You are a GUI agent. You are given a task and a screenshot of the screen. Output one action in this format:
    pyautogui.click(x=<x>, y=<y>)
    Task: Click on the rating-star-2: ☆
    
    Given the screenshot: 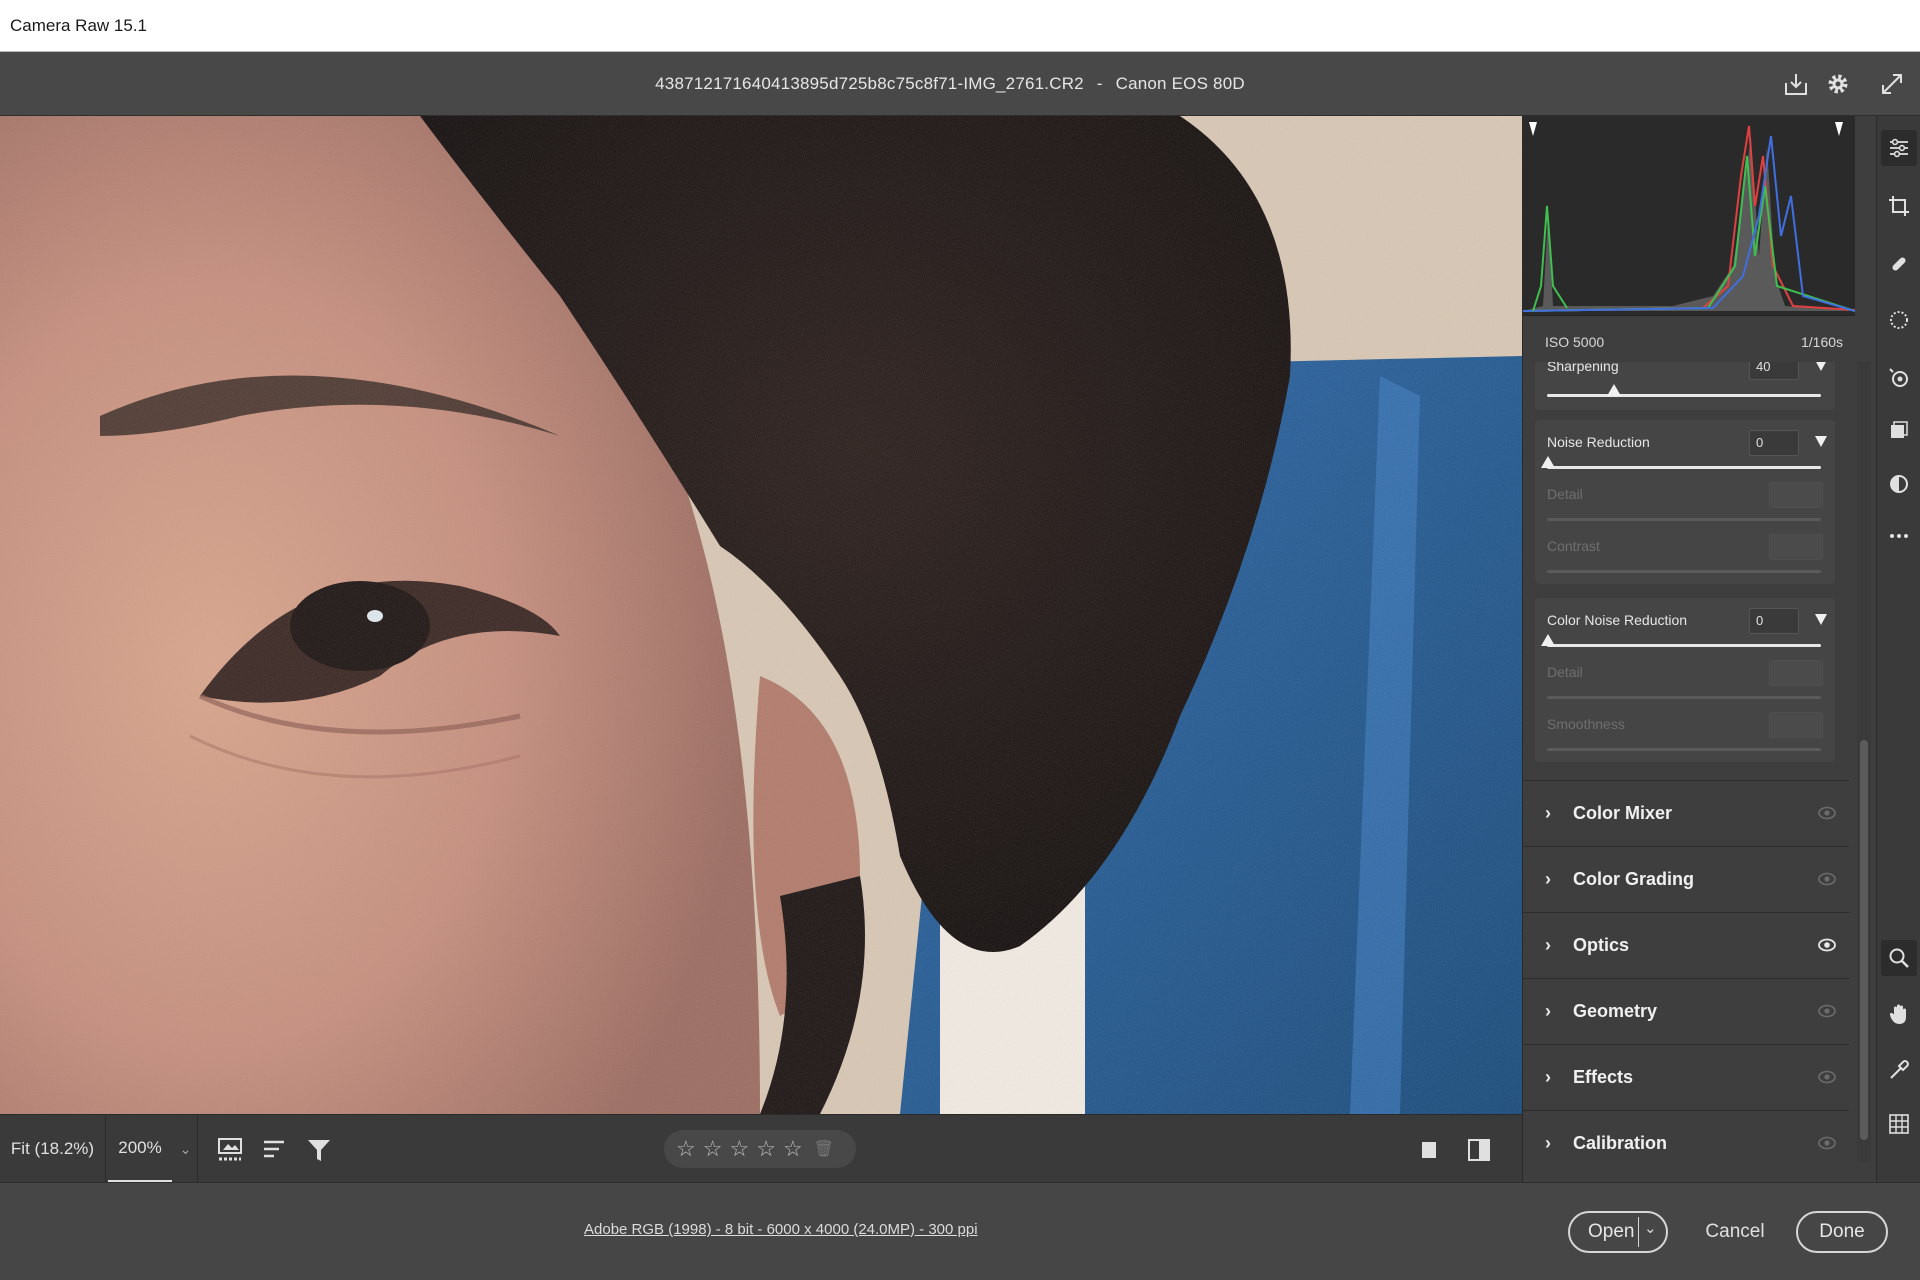 What is the action you would take?
    pyautogui.click(x=713, y=1149)
    